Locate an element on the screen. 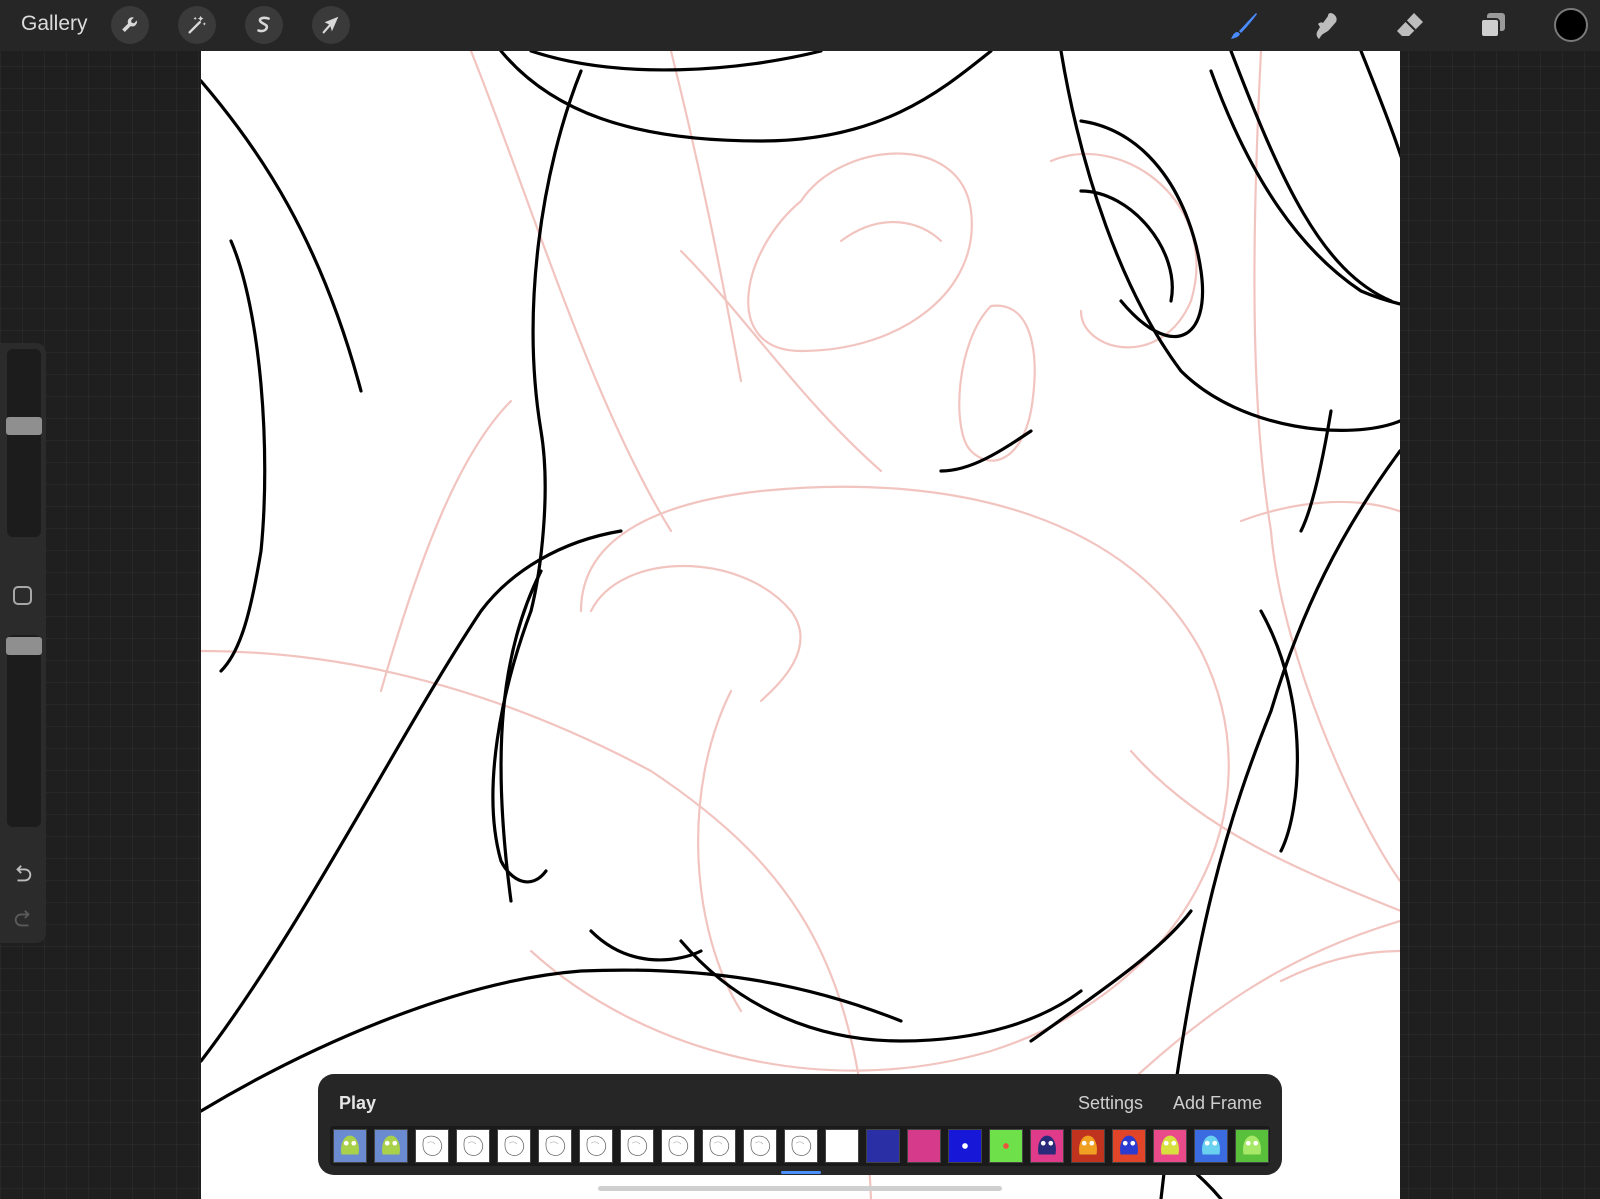  transform-button is located at coordinates (331, 25).